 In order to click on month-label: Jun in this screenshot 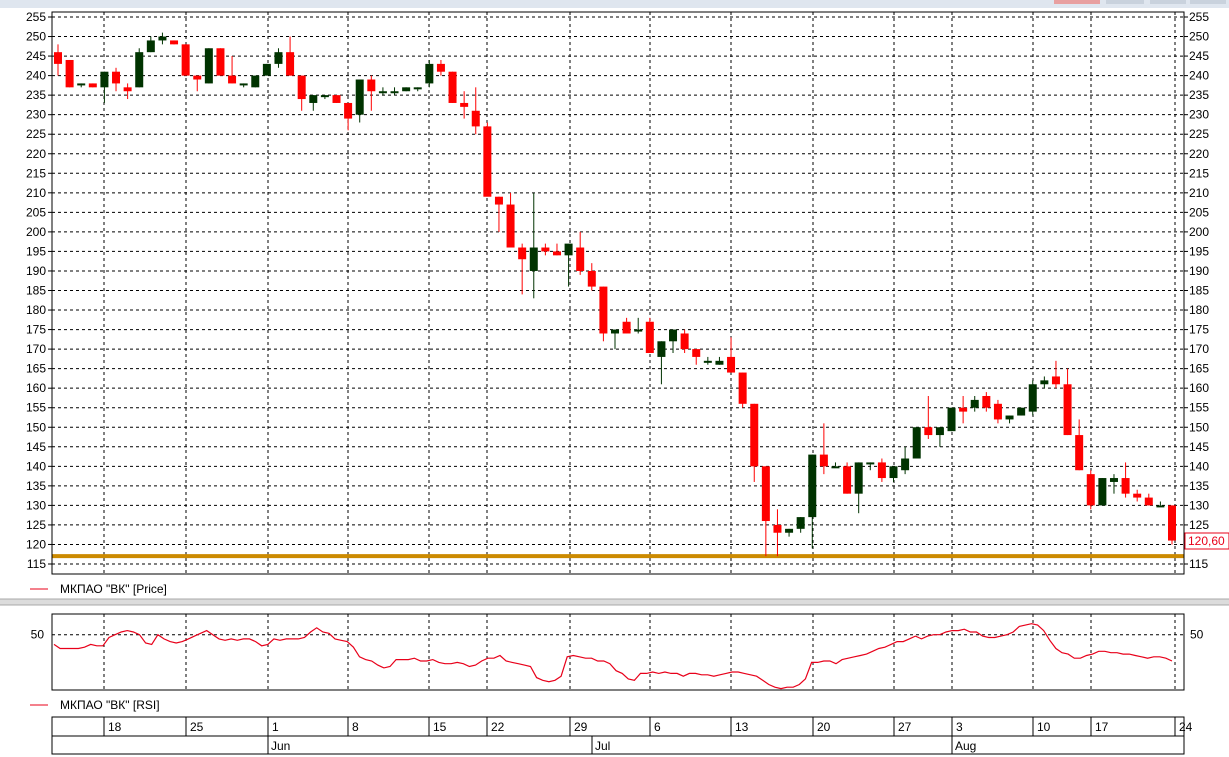, I will do `click(280, 746)`.